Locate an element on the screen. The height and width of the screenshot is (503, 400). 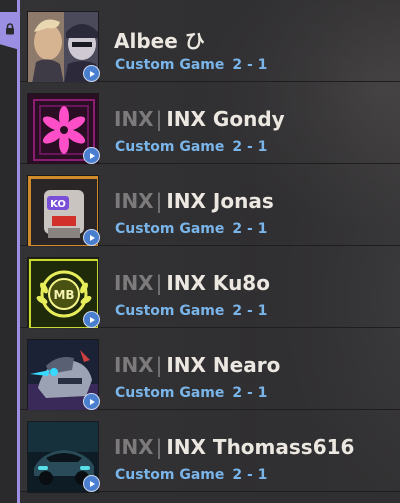
friend-name-text: INX Gondy is located at coordinates (225, 119).